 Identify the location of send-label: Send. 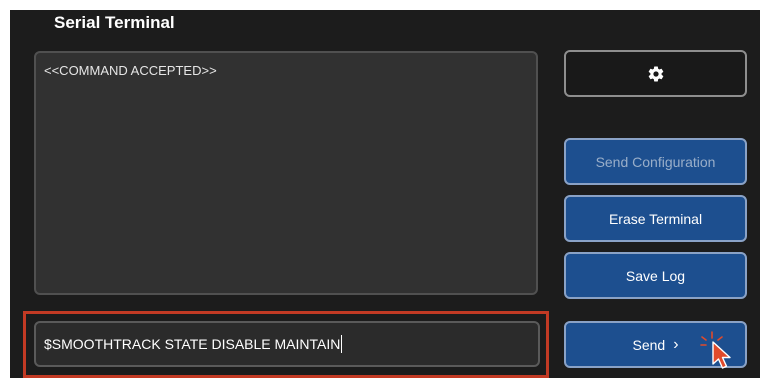
(649, 344).